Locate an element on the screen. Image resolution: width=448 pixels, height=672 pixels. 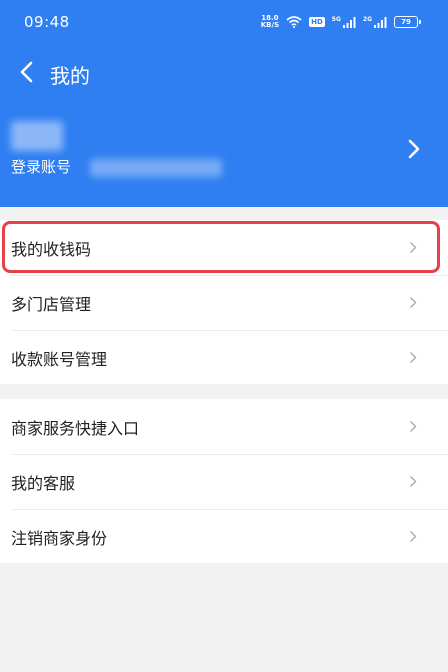
menu-item-customer-service: 我的客服 is located at coordinates (224, 481).